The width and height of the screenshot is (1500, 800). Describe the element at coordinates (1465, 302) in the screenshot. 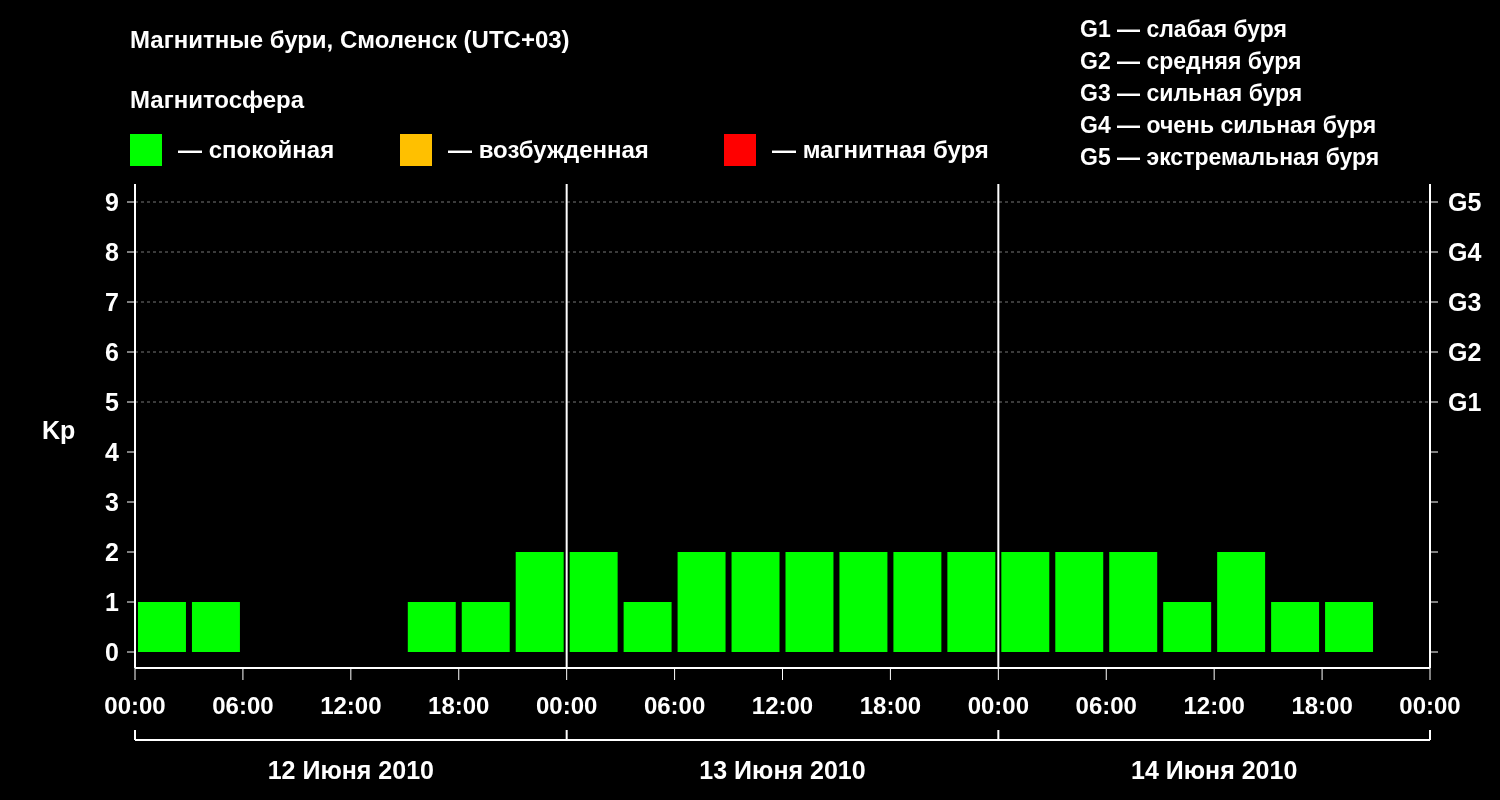

I see `storm-level-label: G3` at that location.